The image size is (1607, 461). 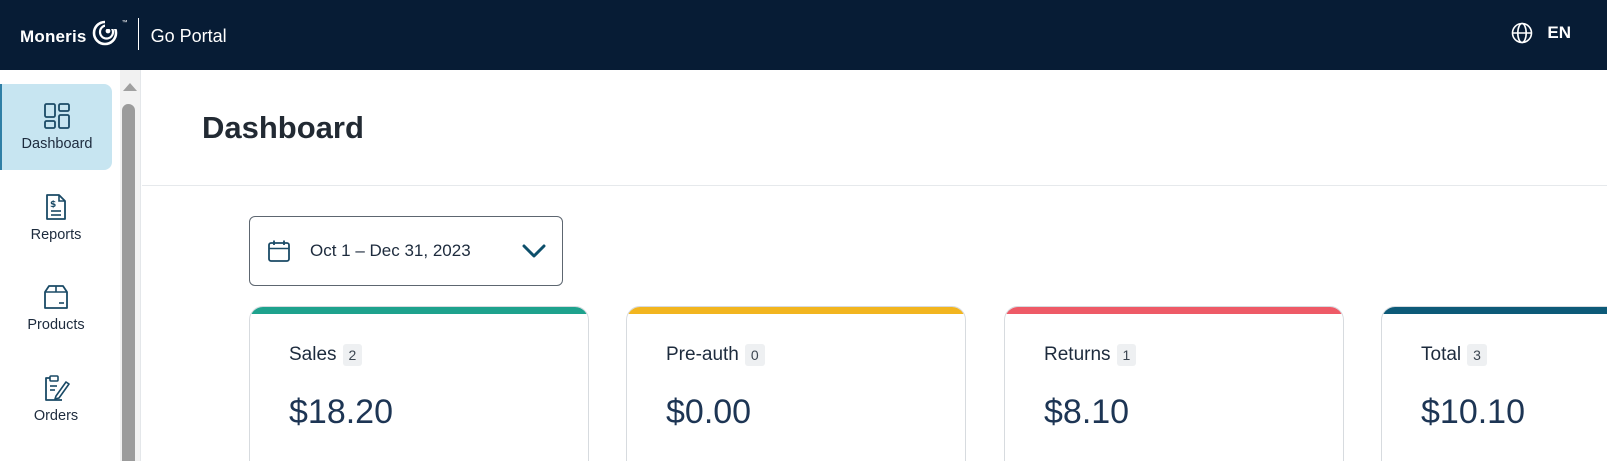 I want to click on sidebar-item-label: Dashboard, so click(x=57, y=144).